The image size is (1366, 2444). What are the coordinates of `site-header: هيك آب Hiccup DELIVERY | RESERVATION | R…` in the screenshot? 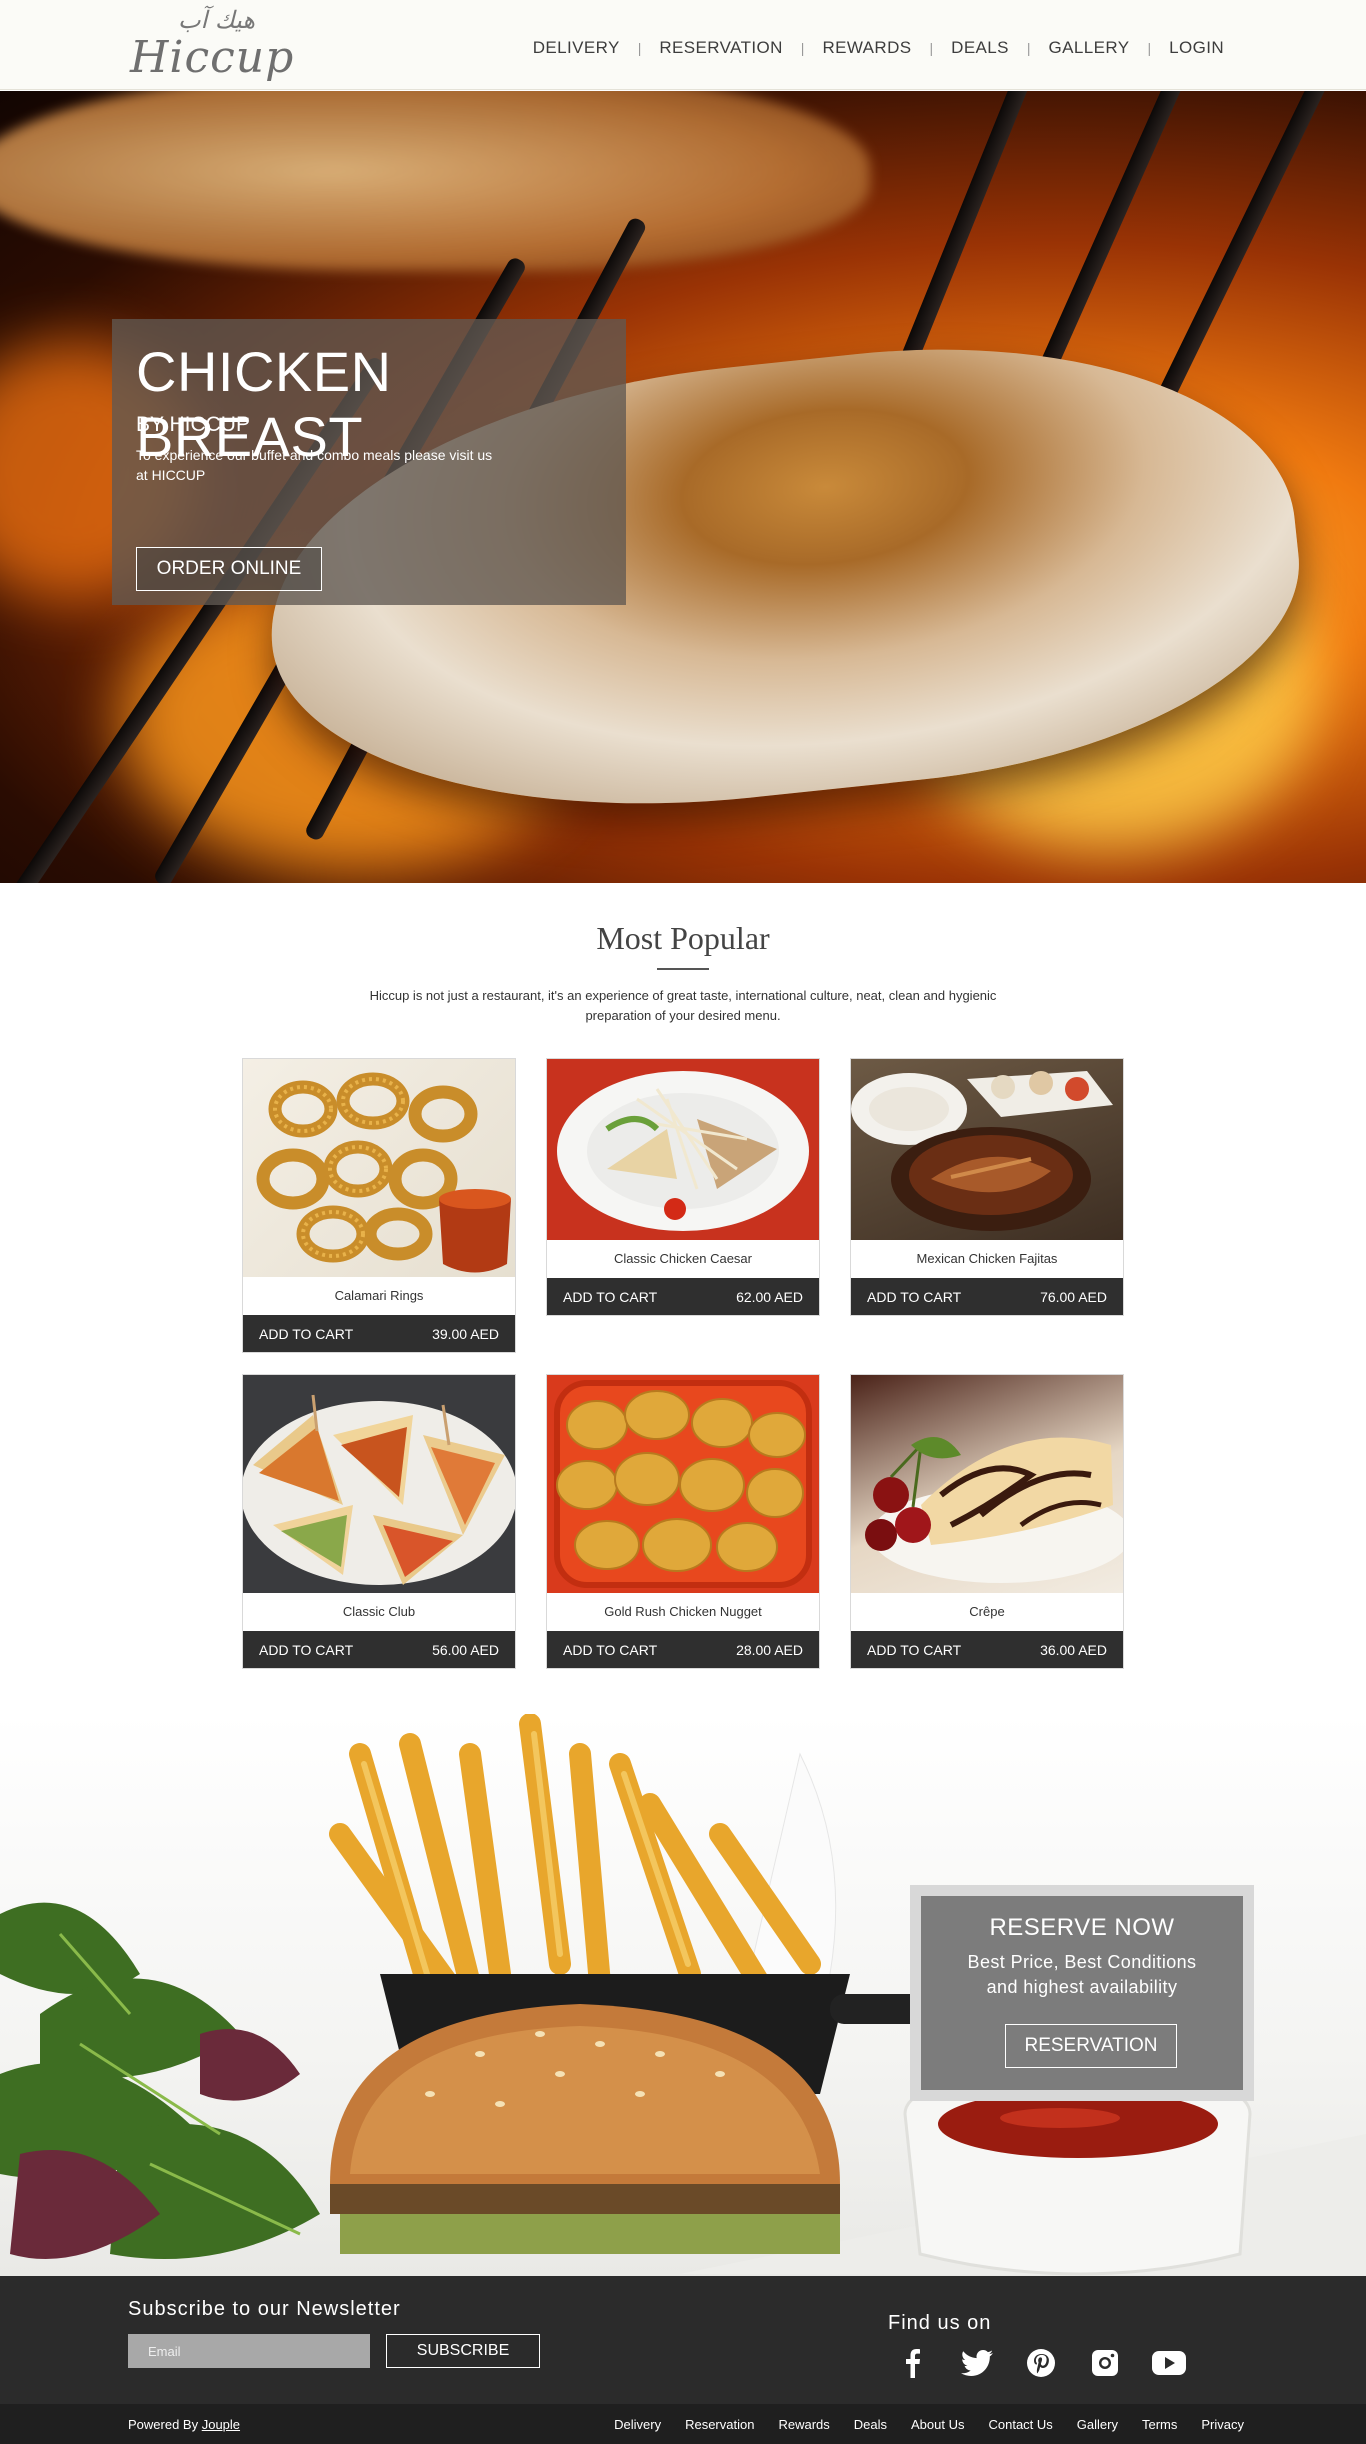 It's located at (683, 45).